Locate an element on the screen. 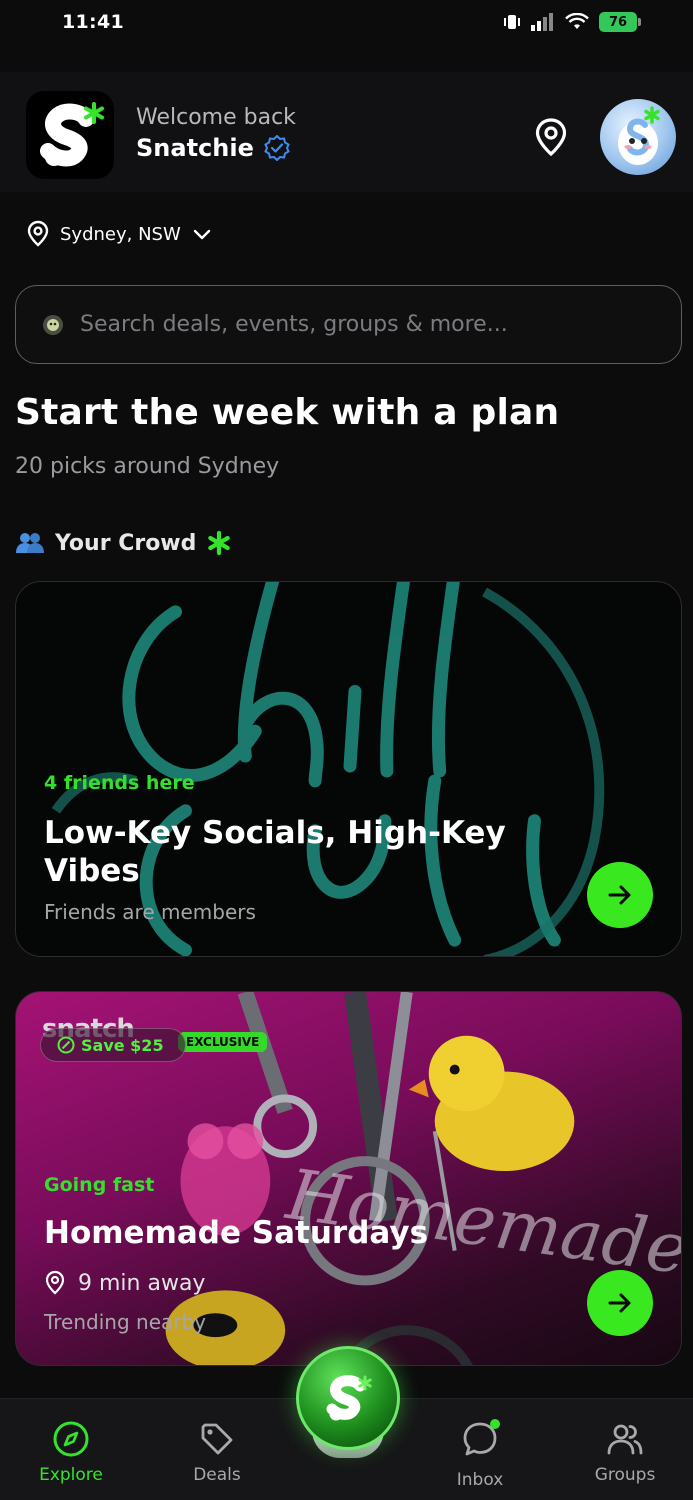 The width and height of the screenshot is (693, 1500). tab-label: Explore is located at coordinates (71, 1475).